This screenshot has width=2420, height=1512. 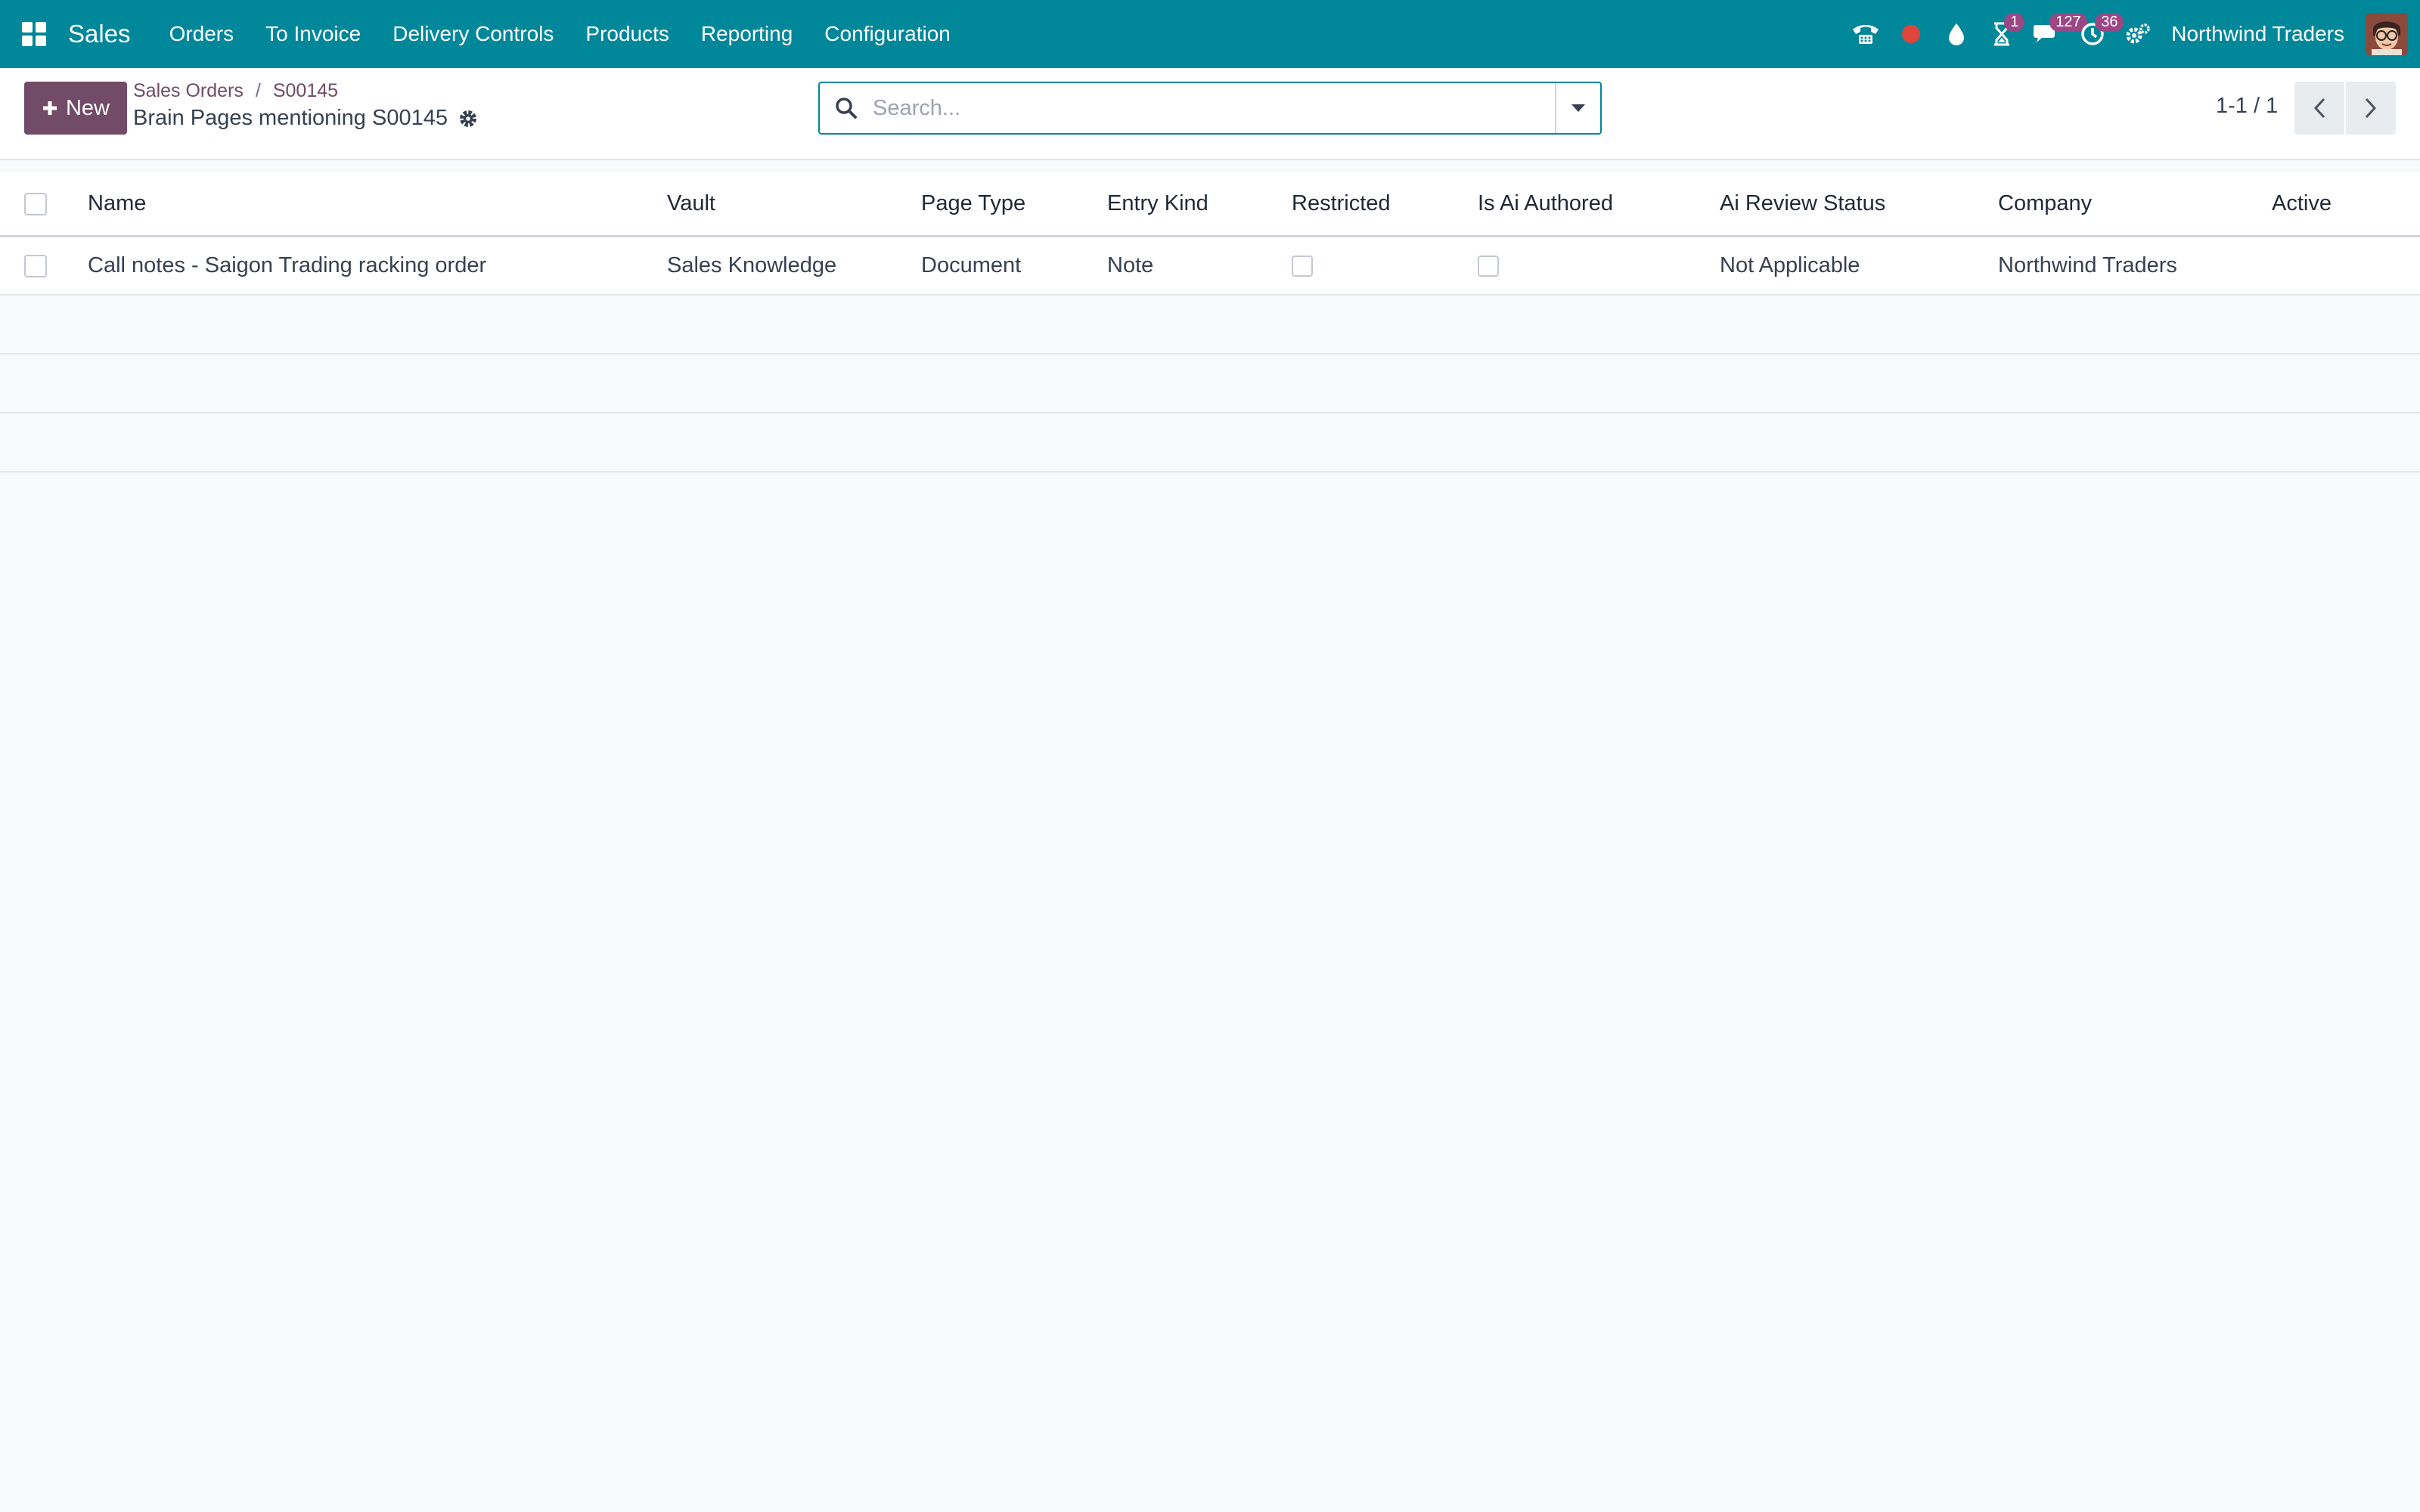 What do you see at coordinates (1859, 266) in the screenshot?
I see `cell-ai-review-status: Not Applicable` at bounding box center [1859, 266].